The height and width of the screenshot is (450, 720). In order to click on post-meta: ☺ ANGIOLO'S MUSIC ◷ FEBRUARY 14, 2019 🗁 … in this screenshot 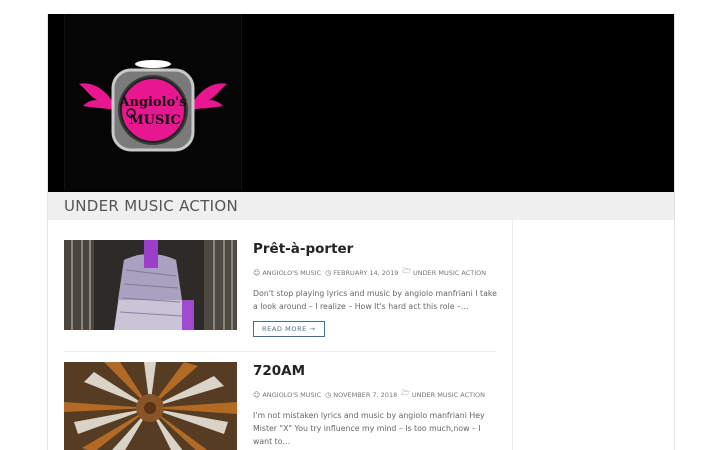, I will do `click(378, 272)`.